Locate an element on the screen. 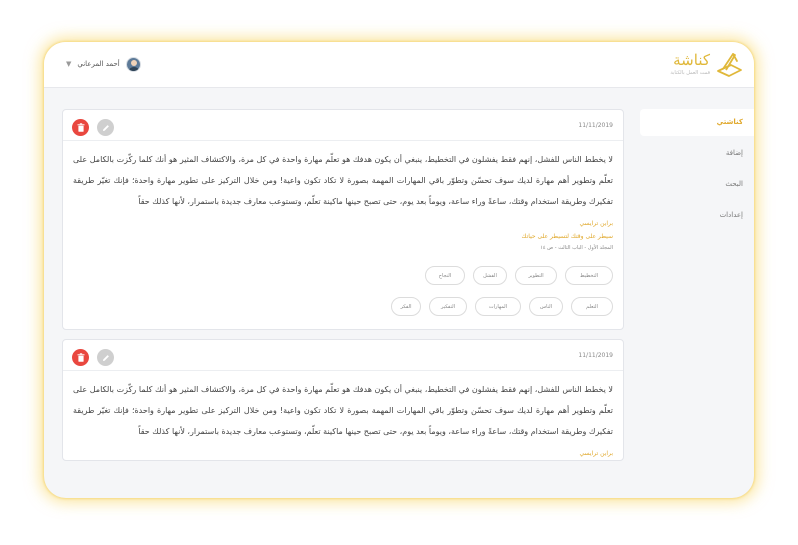 This screenshot has height=545, width=798. note-meta: المجلد الأول - الباب الثالث - ص ١٤ is located at coordinates (576, 248).